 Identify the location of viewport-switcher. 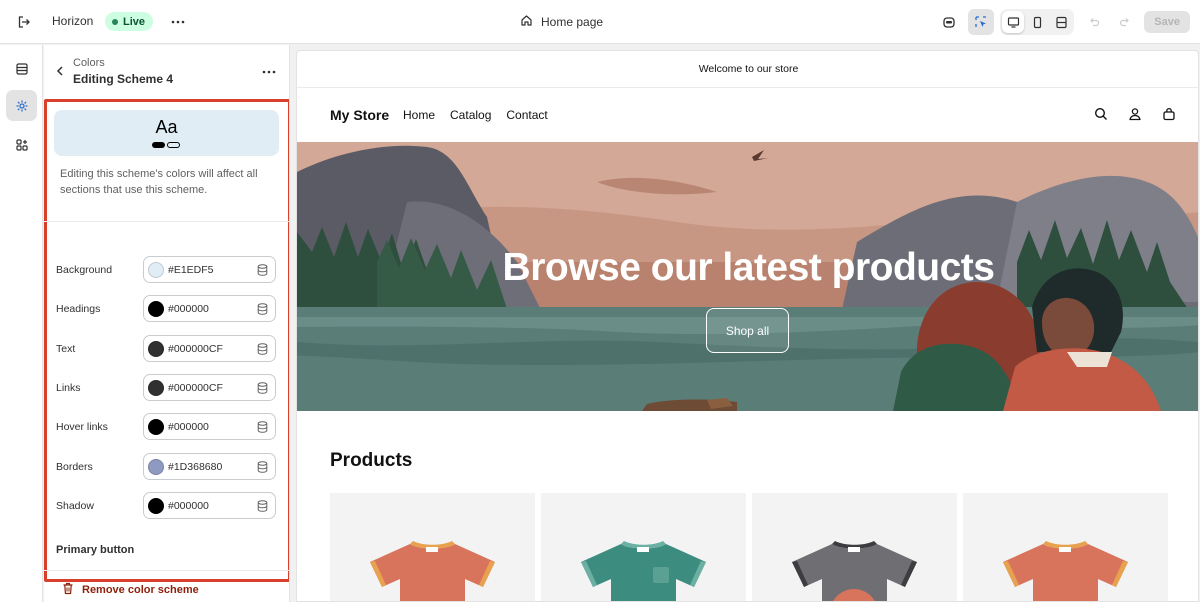
(1037, 22).